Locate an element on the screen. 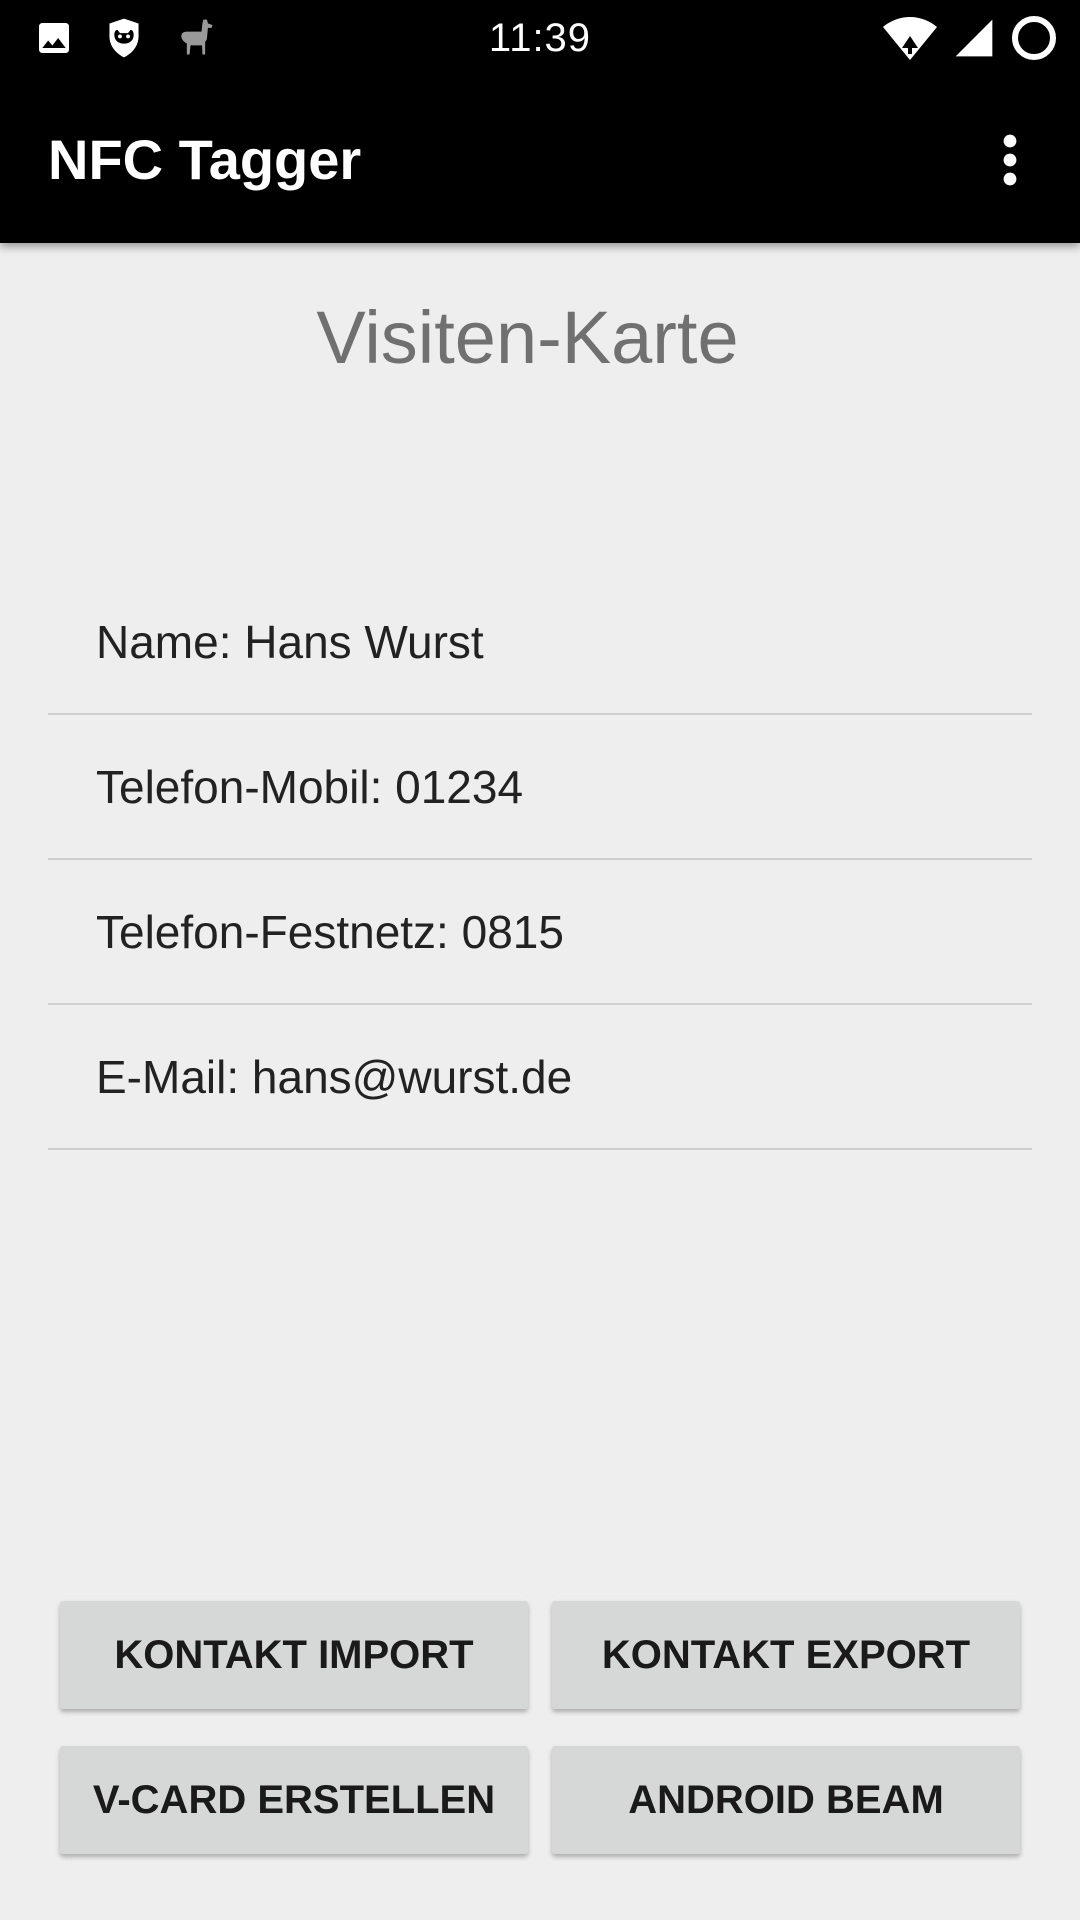 The height and width of the screenshot is (1920, 1080). system-icons is located at coordinates (970, 38).